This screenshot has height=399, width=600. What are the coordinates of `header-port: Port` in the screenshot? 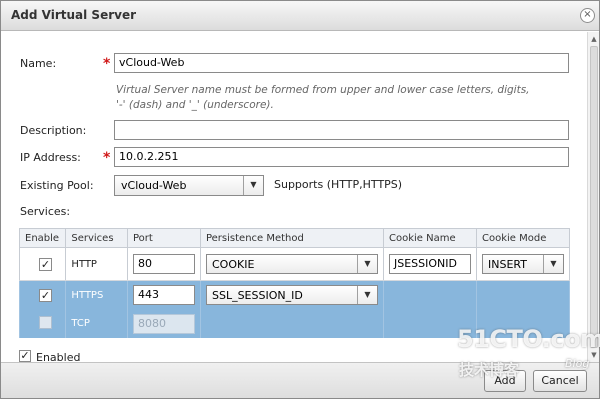 It's located at (163, 238).